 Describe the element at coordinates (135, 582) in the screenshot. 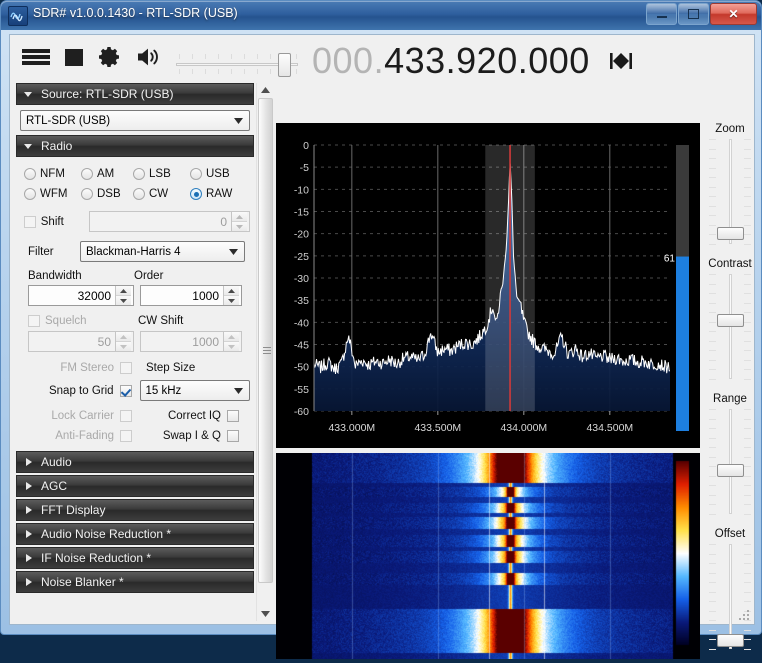

I see `collapsed-panel-noise-blanker: Noise Blanker *` at that location.